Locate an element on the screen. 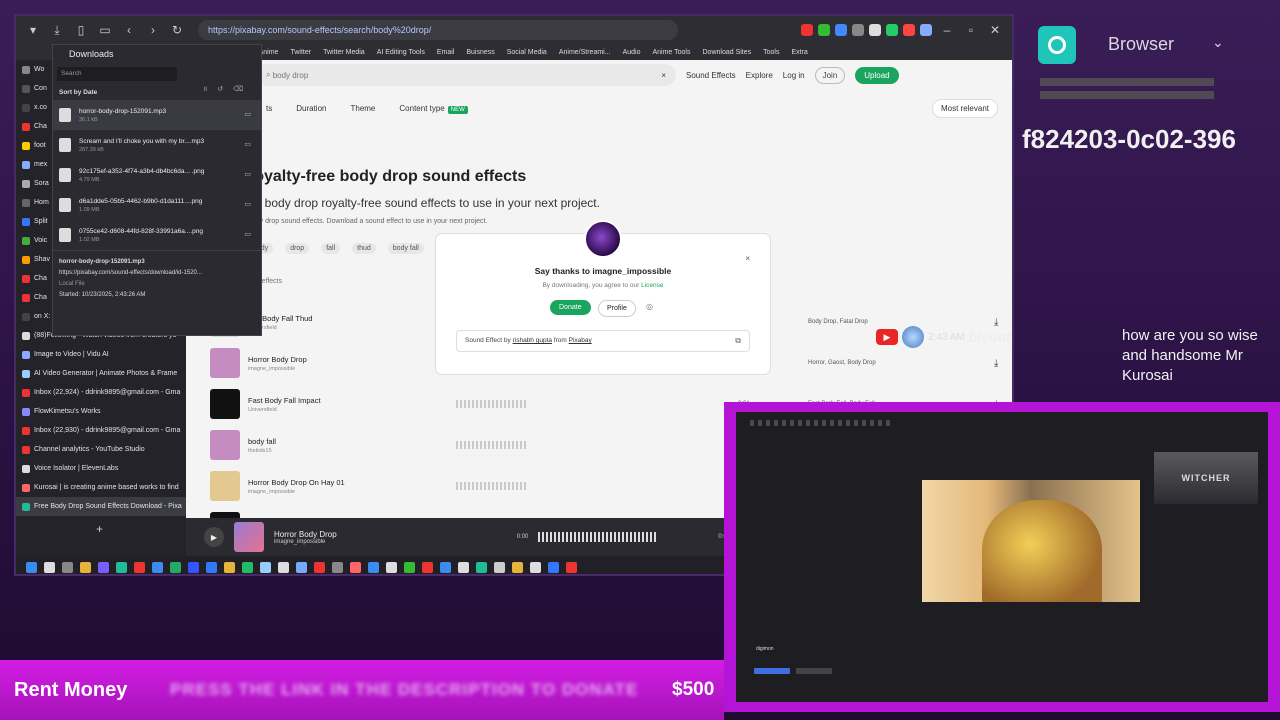 The width and height of the screenshot is (1280, 720). result-title: Horror Body Drop On Hay 01 is located at coordinates (296, 482).